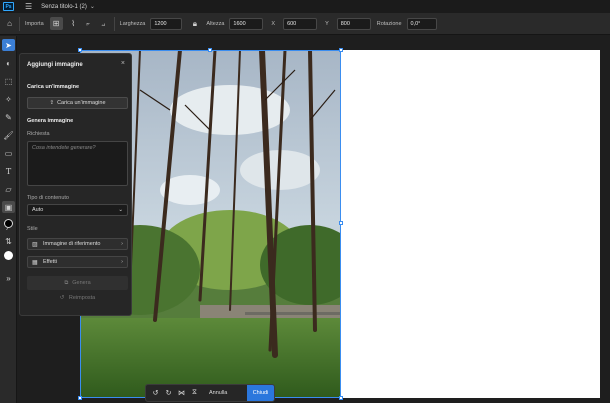 The width and height of the screenshot is (610, 403). I want to click on reset-button: ↺ Reimposta, so click(77, 298).